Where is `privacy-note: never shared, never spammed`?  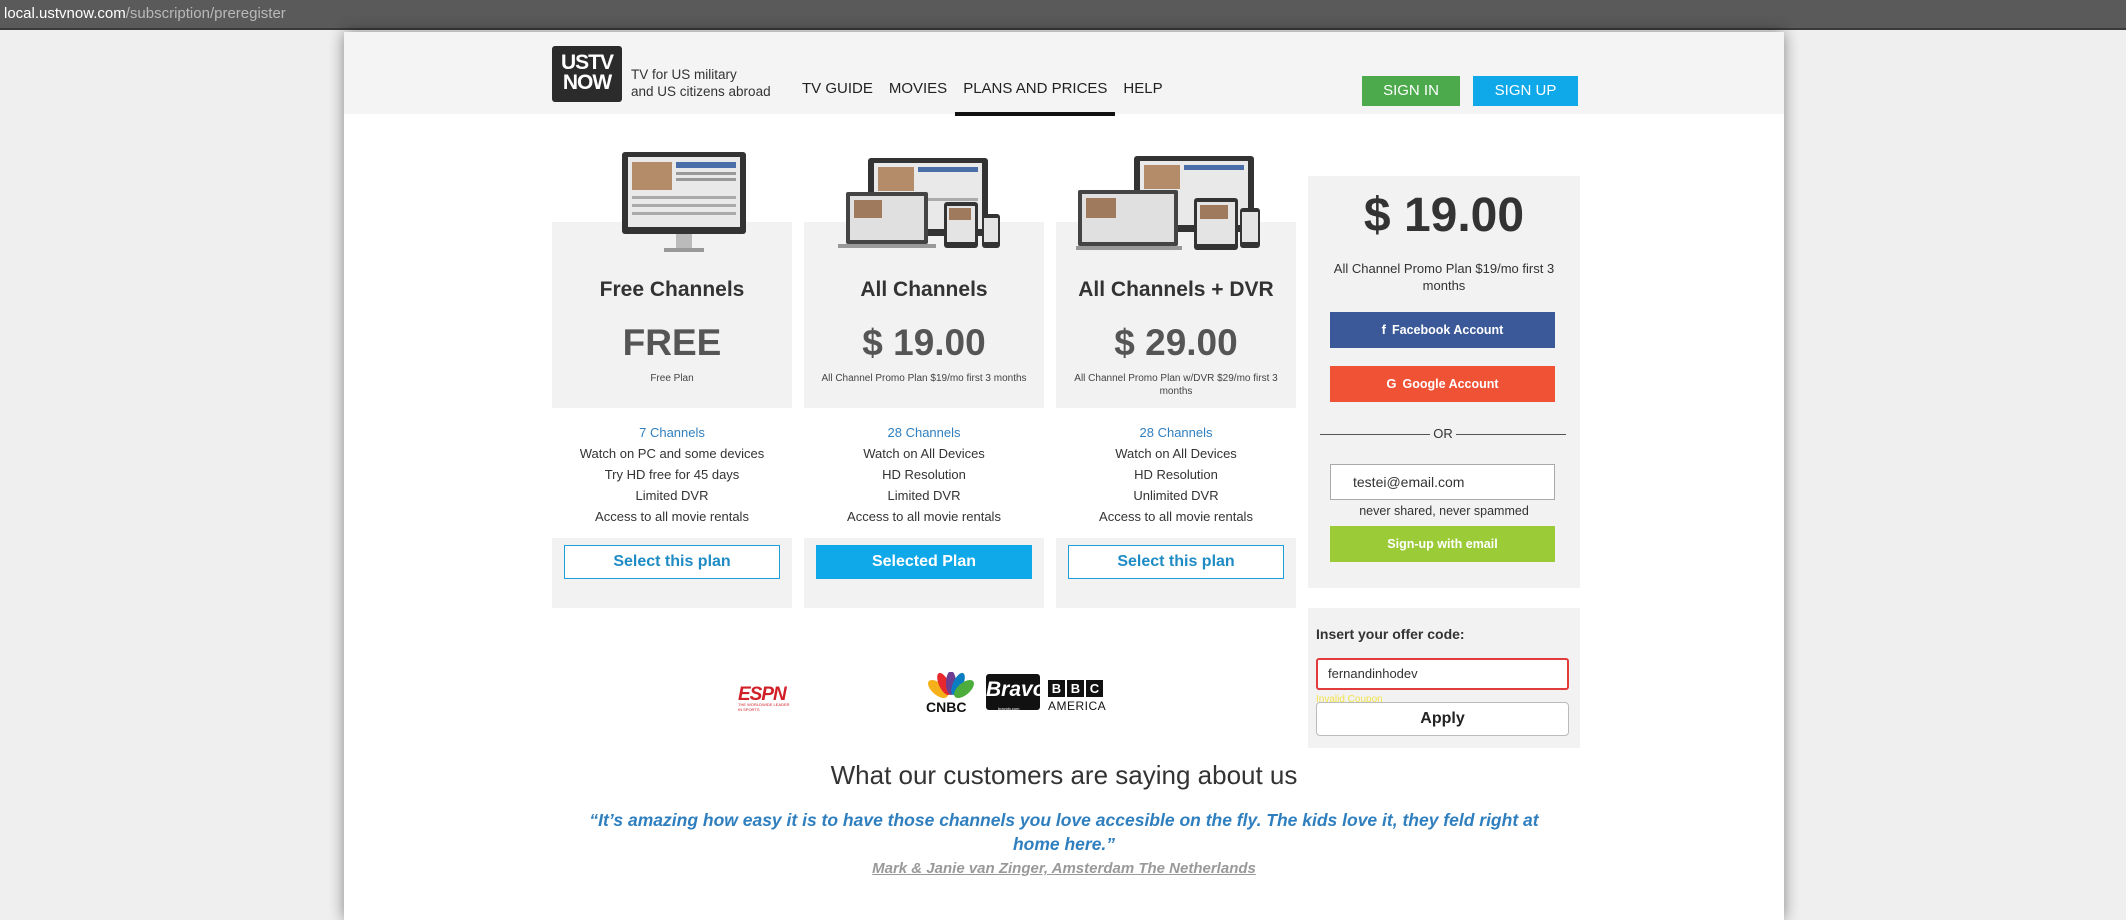 privacy-note: never shared, never spammed is located at coordinates (1444, 511).